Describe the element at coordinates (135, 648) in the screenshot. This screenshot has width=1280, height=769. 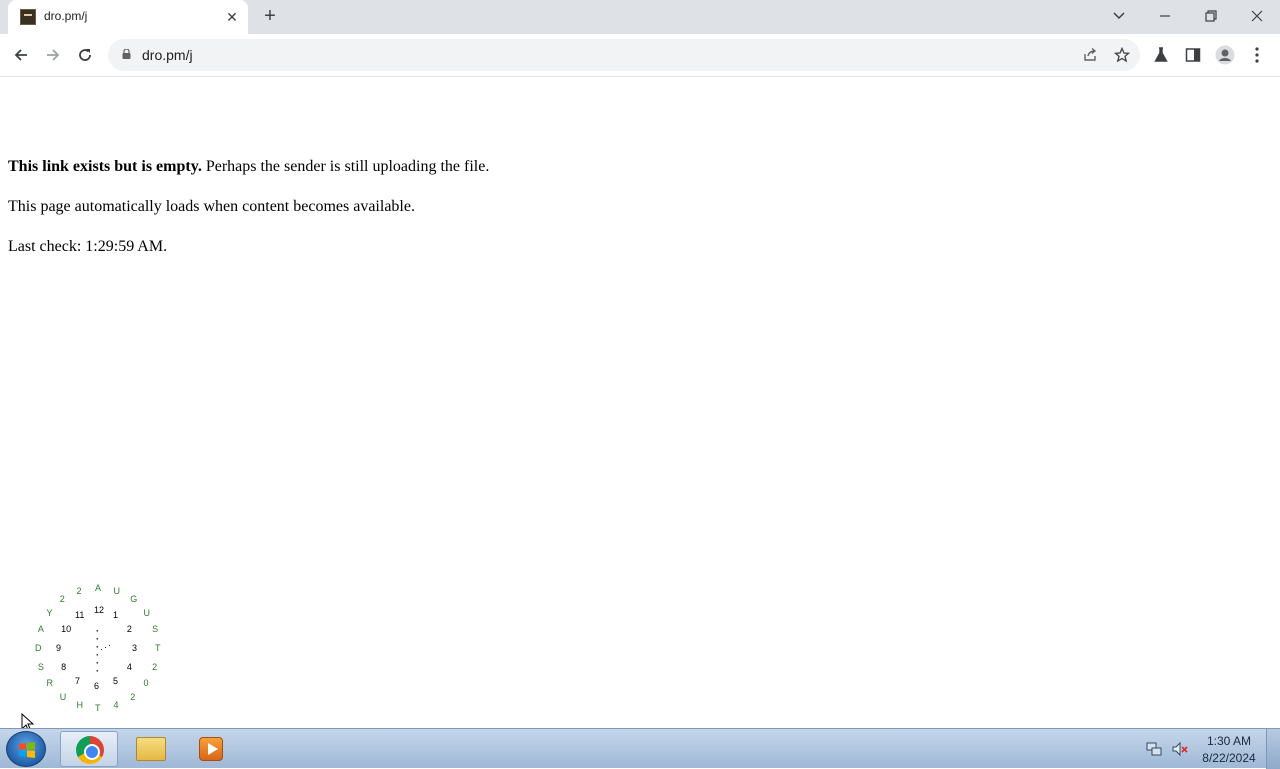
I see `clock-number: 3` at that location.